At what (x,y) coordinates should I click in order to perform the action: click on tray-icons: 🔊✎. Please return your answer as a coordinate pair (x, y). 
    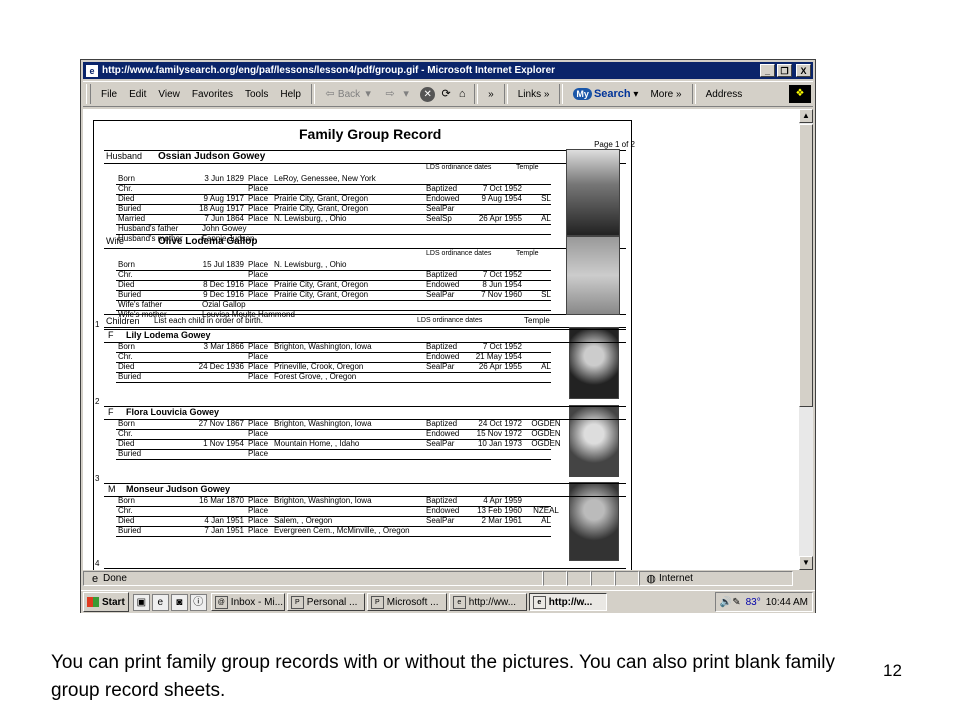
    Looking at the image, I should click on (730, 602).